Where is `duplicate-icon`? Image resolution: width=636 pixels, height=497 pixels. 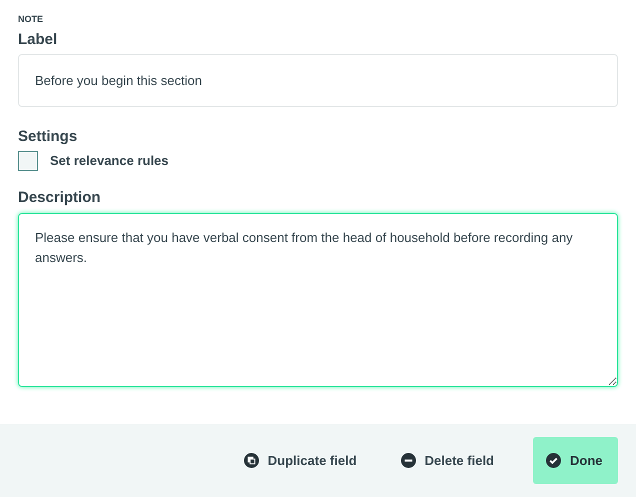 duplicate-icon is located at coordinates (251, 460).